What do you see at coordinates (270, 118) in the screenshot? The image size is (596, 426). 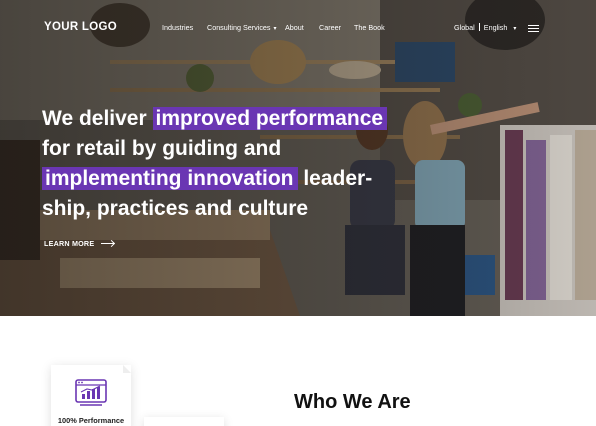 I see `headline-highlight: improved performance` at bounding box center [270, 118].